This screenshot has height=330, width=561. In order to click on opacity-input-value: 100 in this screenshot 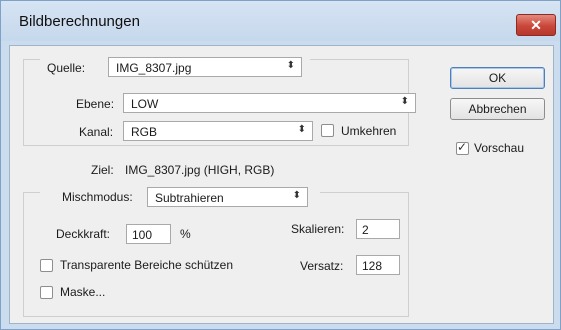, I will do `click(142, 235)`.